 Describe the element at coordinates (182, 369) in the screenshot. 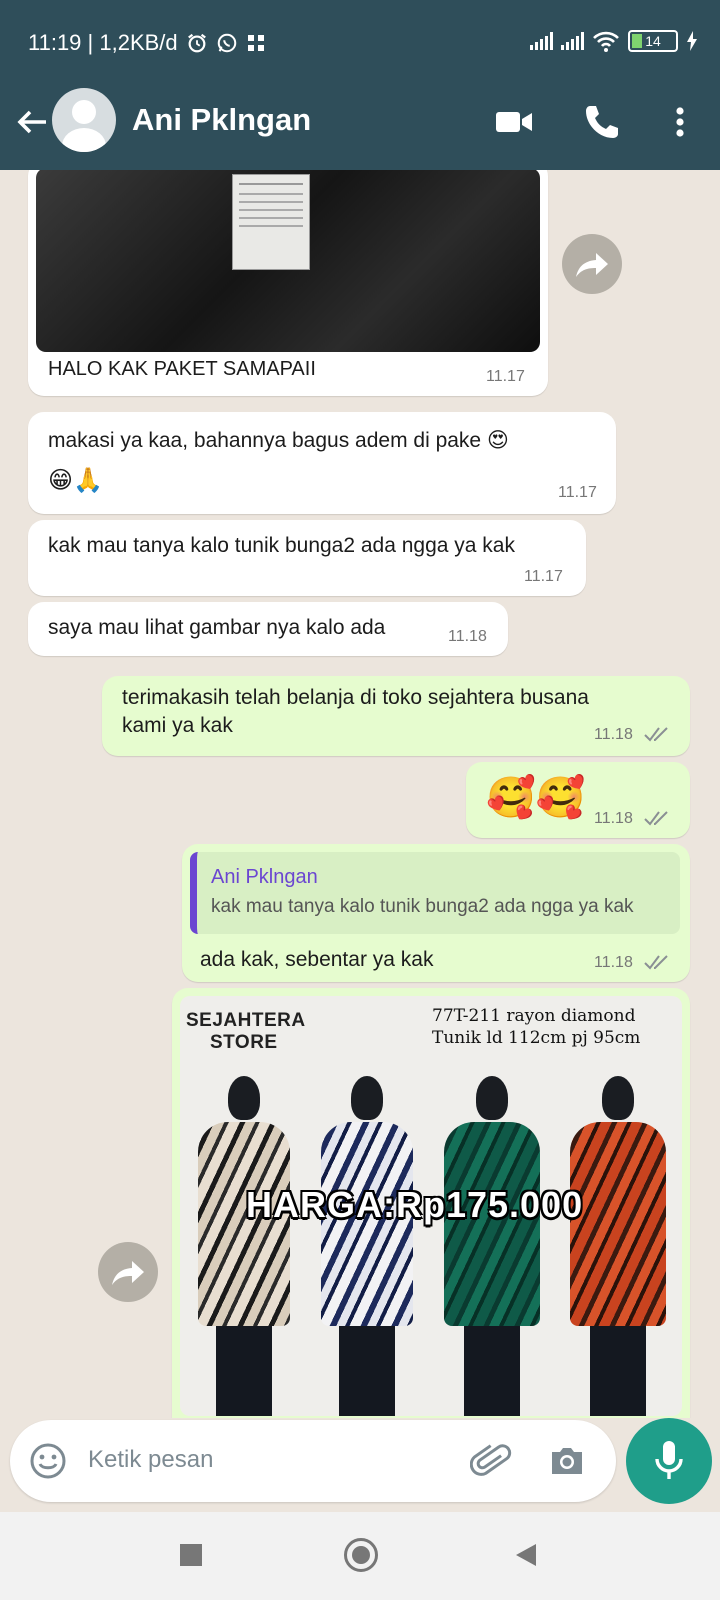

I see `message-text: HALO KAK PAKET SAMAPAII` at that location.